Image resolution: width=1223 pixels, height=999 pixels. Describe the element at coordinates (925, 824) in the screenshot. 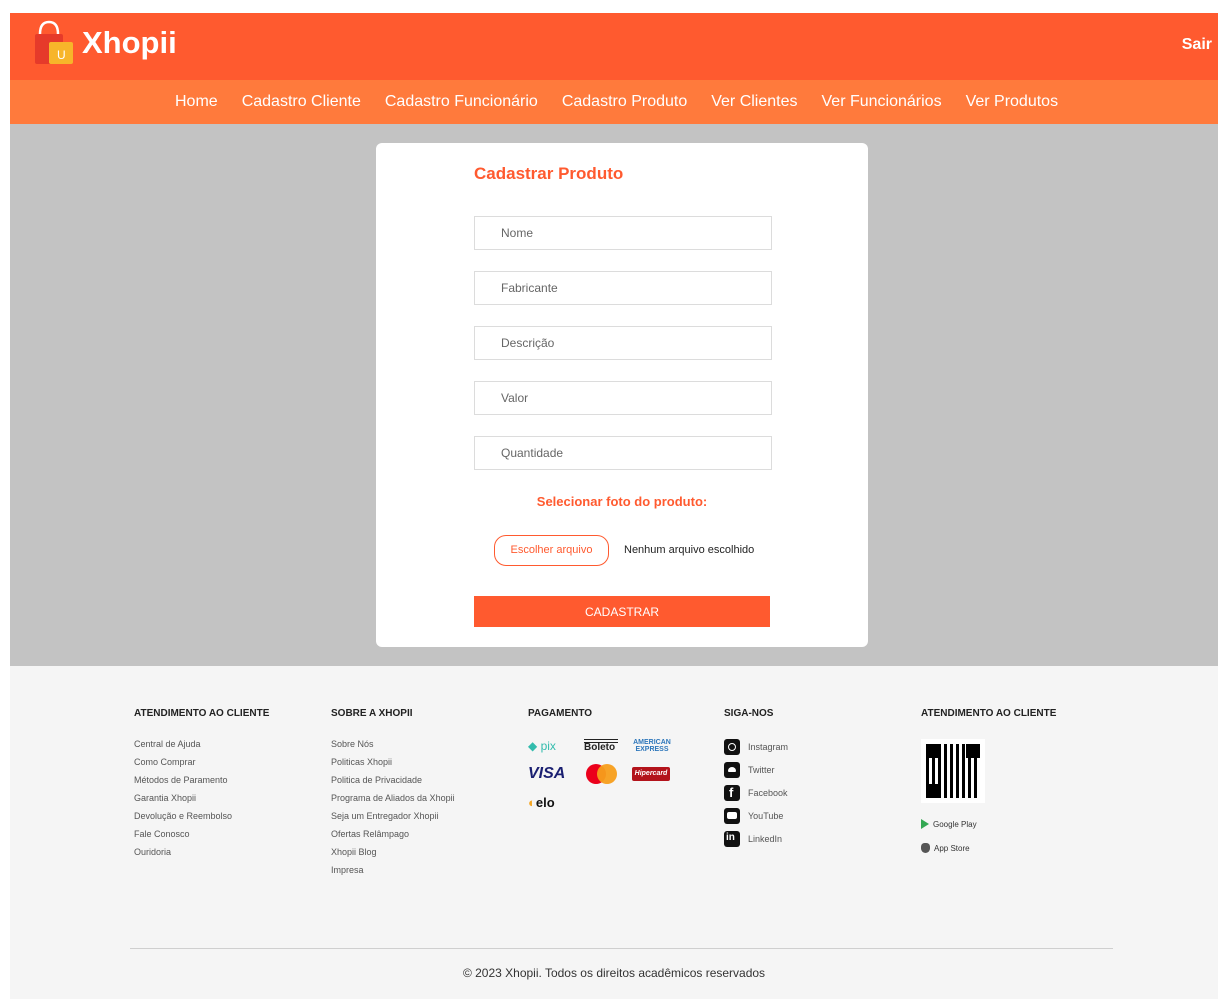

I see `google-play-icon` at that location.